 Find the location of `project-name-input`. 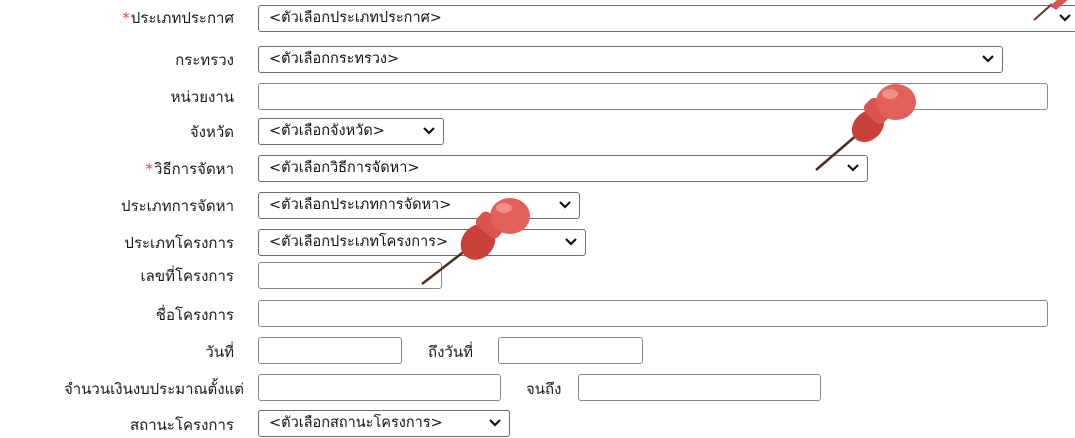

project-name-input is located at coordinates (653, 313).